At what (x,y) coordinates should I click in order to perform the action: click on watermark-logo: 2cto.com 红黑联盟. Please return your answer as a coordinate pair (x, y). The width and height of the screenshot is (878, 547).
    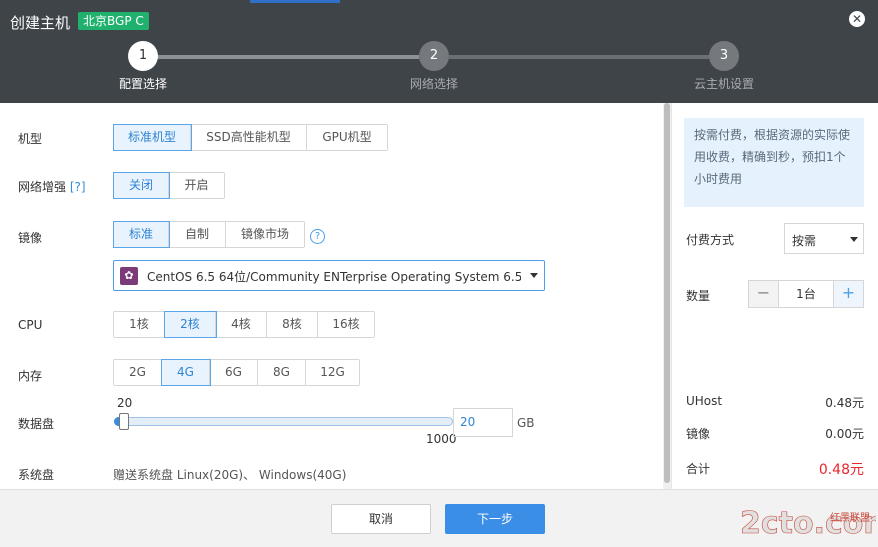
    Looking at the image, I should click on (808, 524).